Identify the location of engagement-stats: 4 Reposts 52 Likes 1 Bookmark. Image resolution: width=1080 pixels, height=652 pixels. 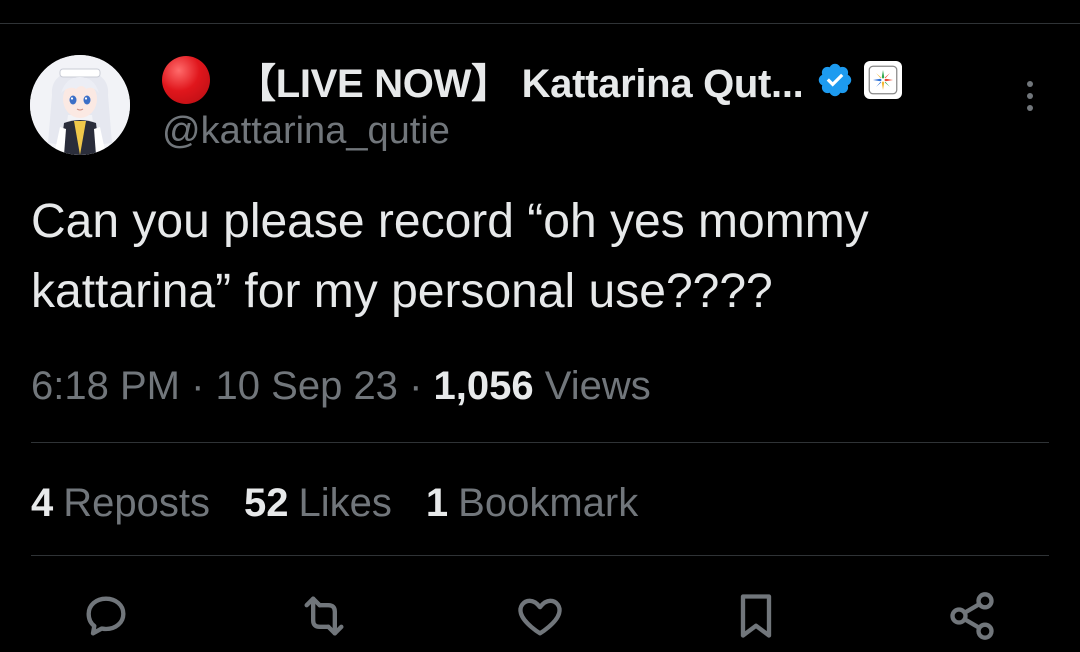
(351, 503).